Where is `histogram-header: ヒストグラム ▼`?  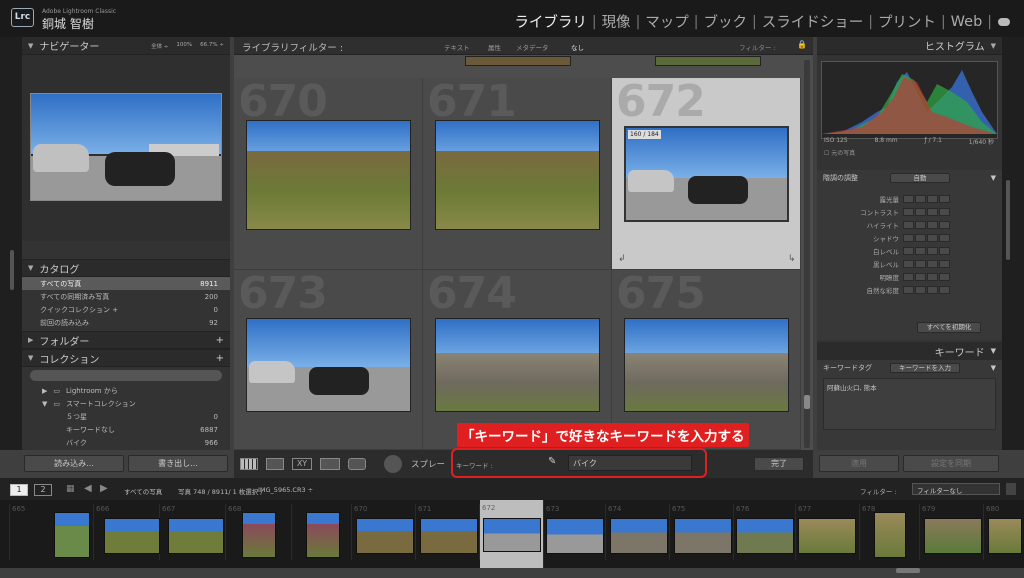 histogram-header: ヒストグラム ▼ is located at coordinates (909, 46).